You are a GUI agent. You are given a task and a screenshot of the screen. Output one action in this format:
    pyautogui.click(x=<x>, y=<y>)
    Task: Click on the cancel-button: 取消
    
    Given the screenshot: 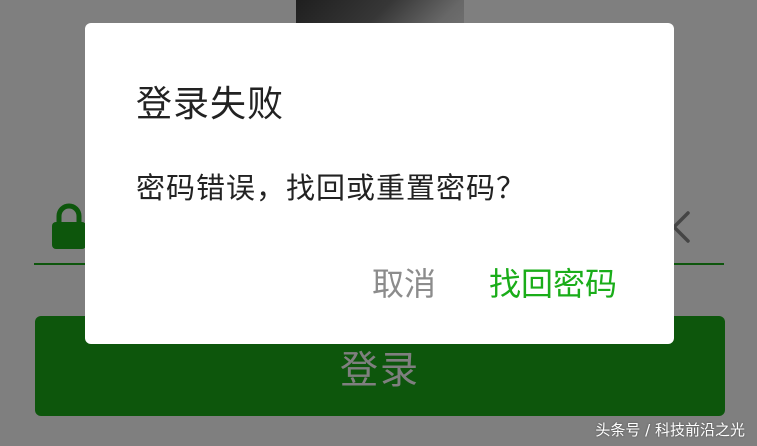 What is the action you would take?
    pyautogui.click(x=404, y=282)
    